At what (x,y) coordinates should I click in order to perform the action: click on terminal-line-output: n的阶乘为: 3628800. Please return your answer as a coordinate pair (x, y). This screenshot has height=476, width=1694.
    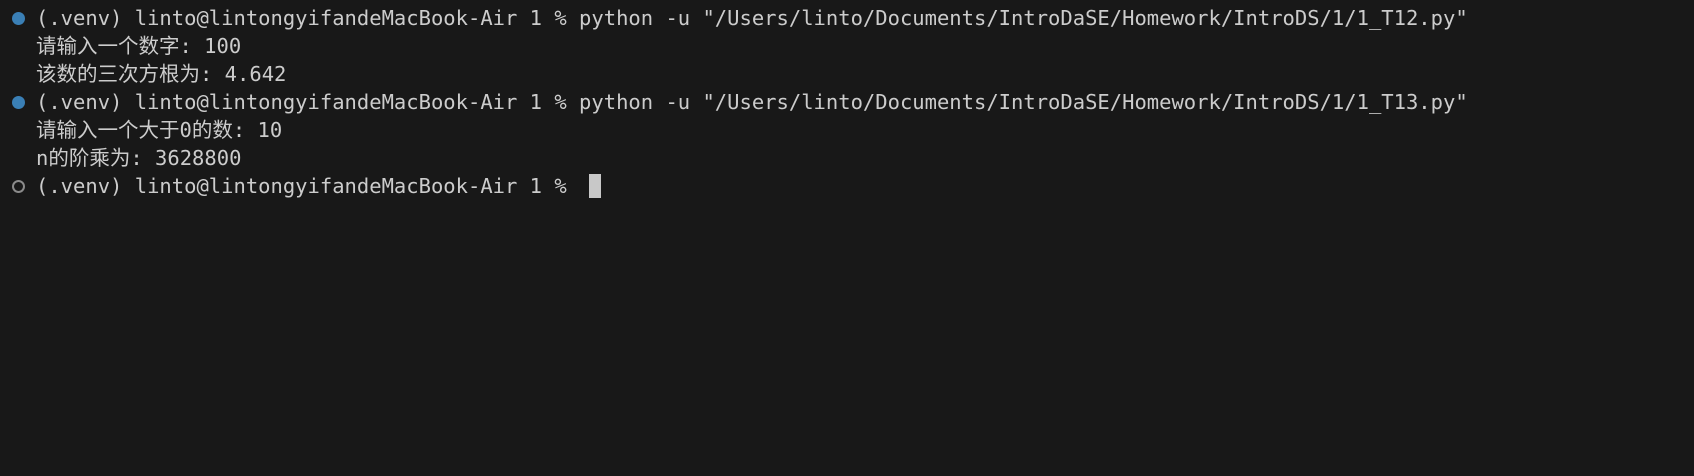
    Looking at the image, I should click on (847, 158).